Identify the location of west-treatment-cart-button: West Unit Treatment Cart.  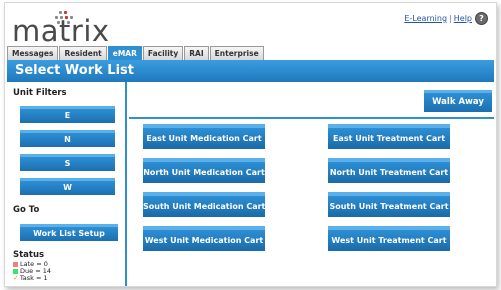
(389, 238).